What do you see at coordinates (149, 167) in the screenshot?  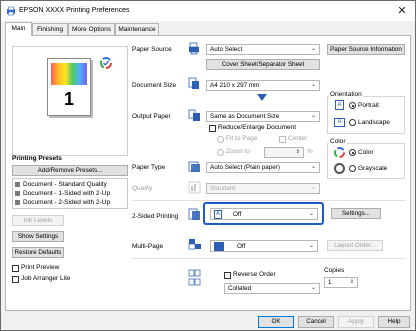 I see `paper-type-label: Paper Type` at bounding box center [149, 167].